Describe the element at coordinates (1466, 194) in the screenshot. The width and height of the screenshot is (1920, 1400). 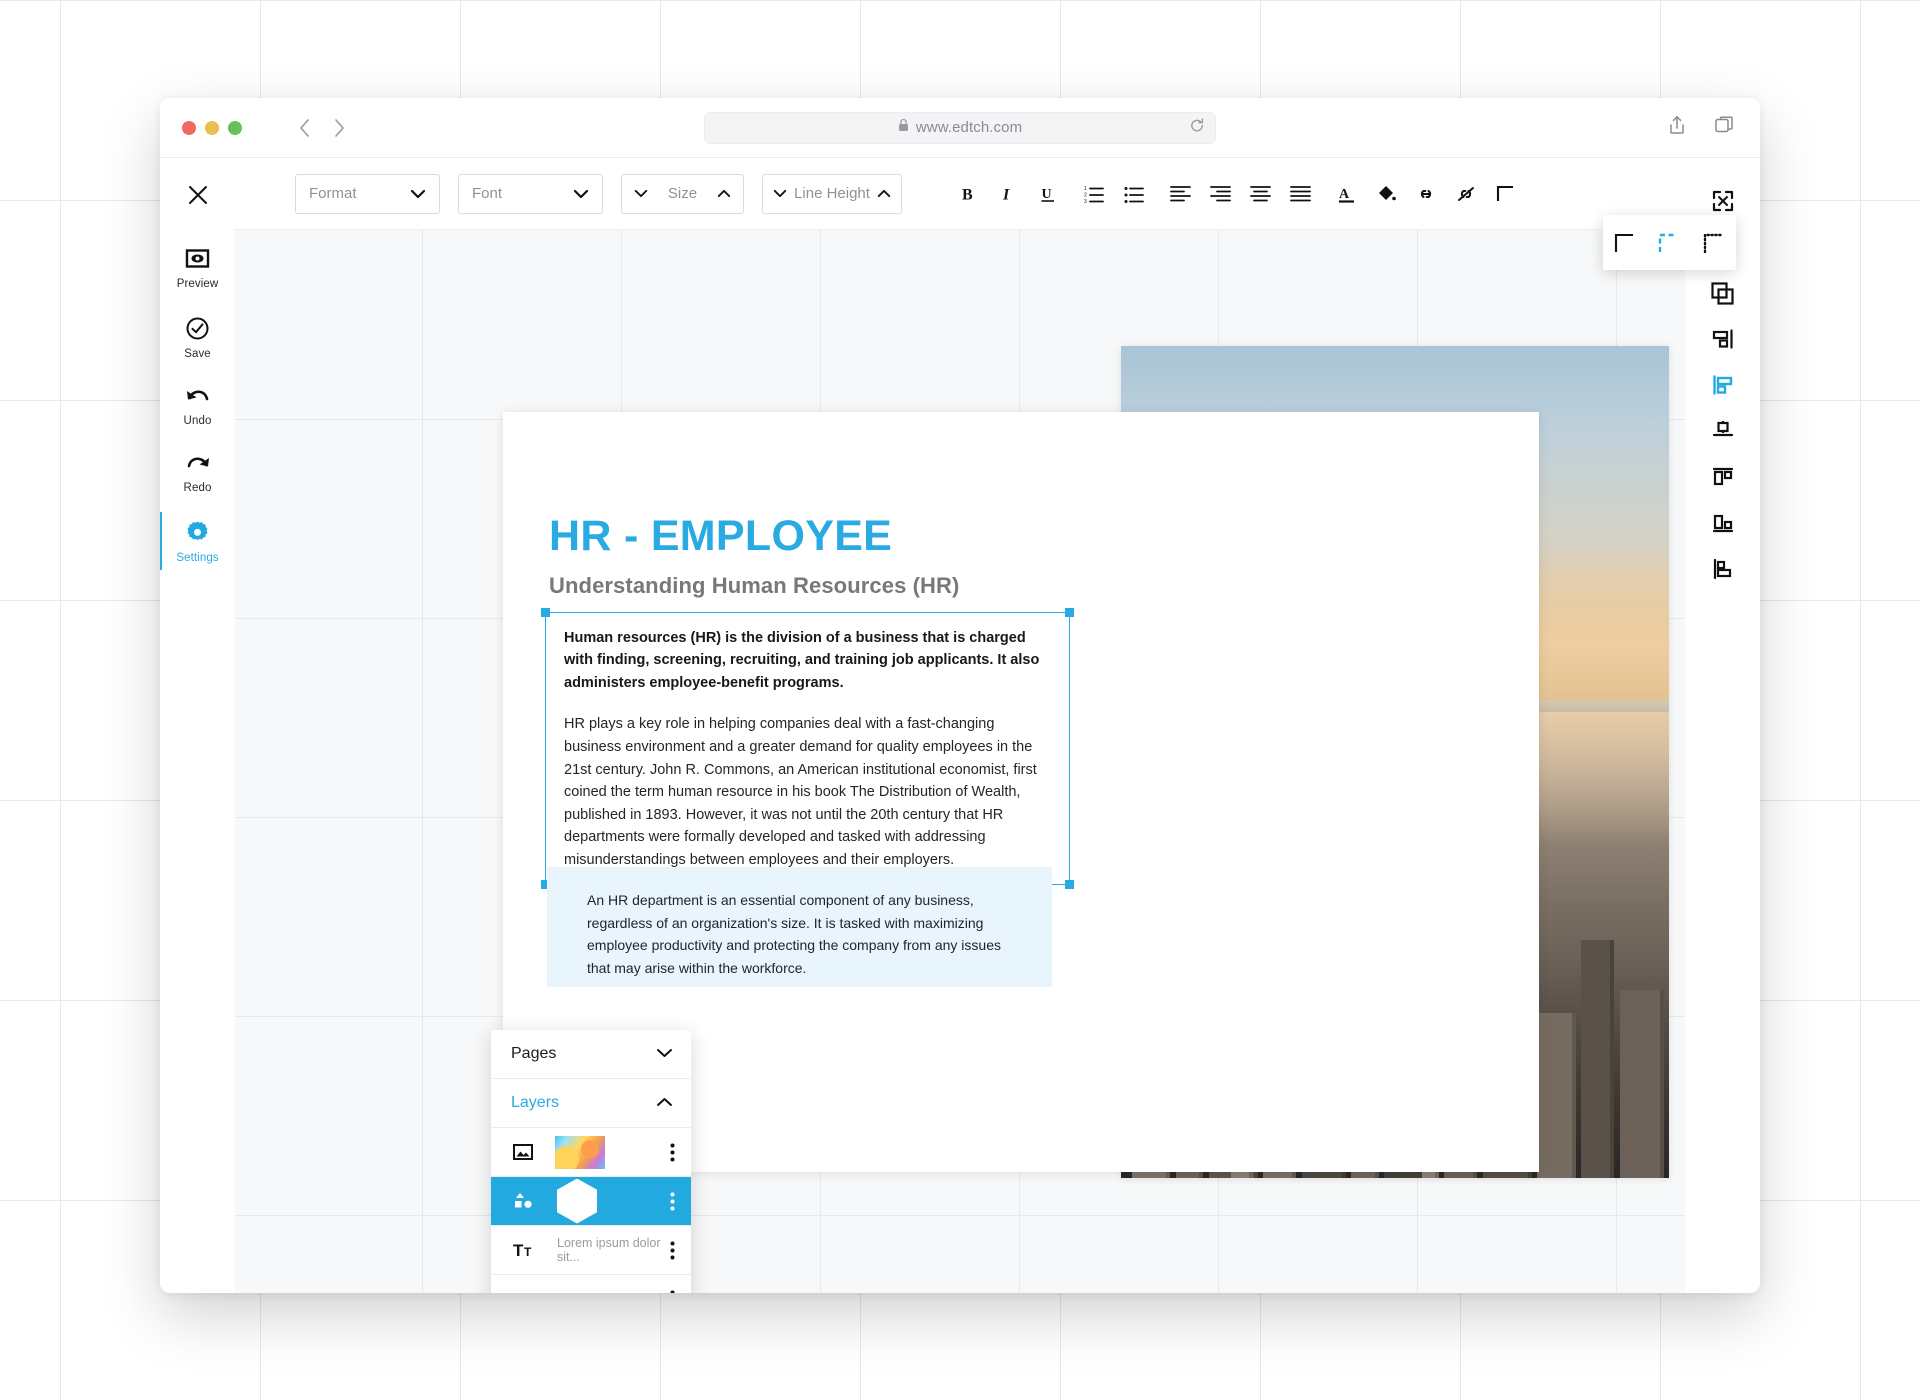
I see `unlink-button` at that location.